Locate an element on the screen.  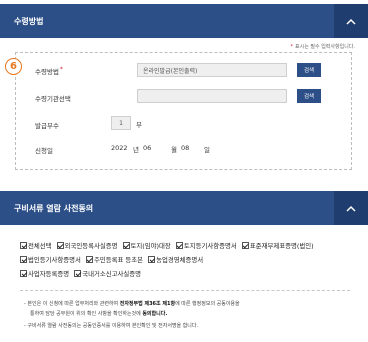
copies-label: 발급부수 is located at coordinates (47, 126).